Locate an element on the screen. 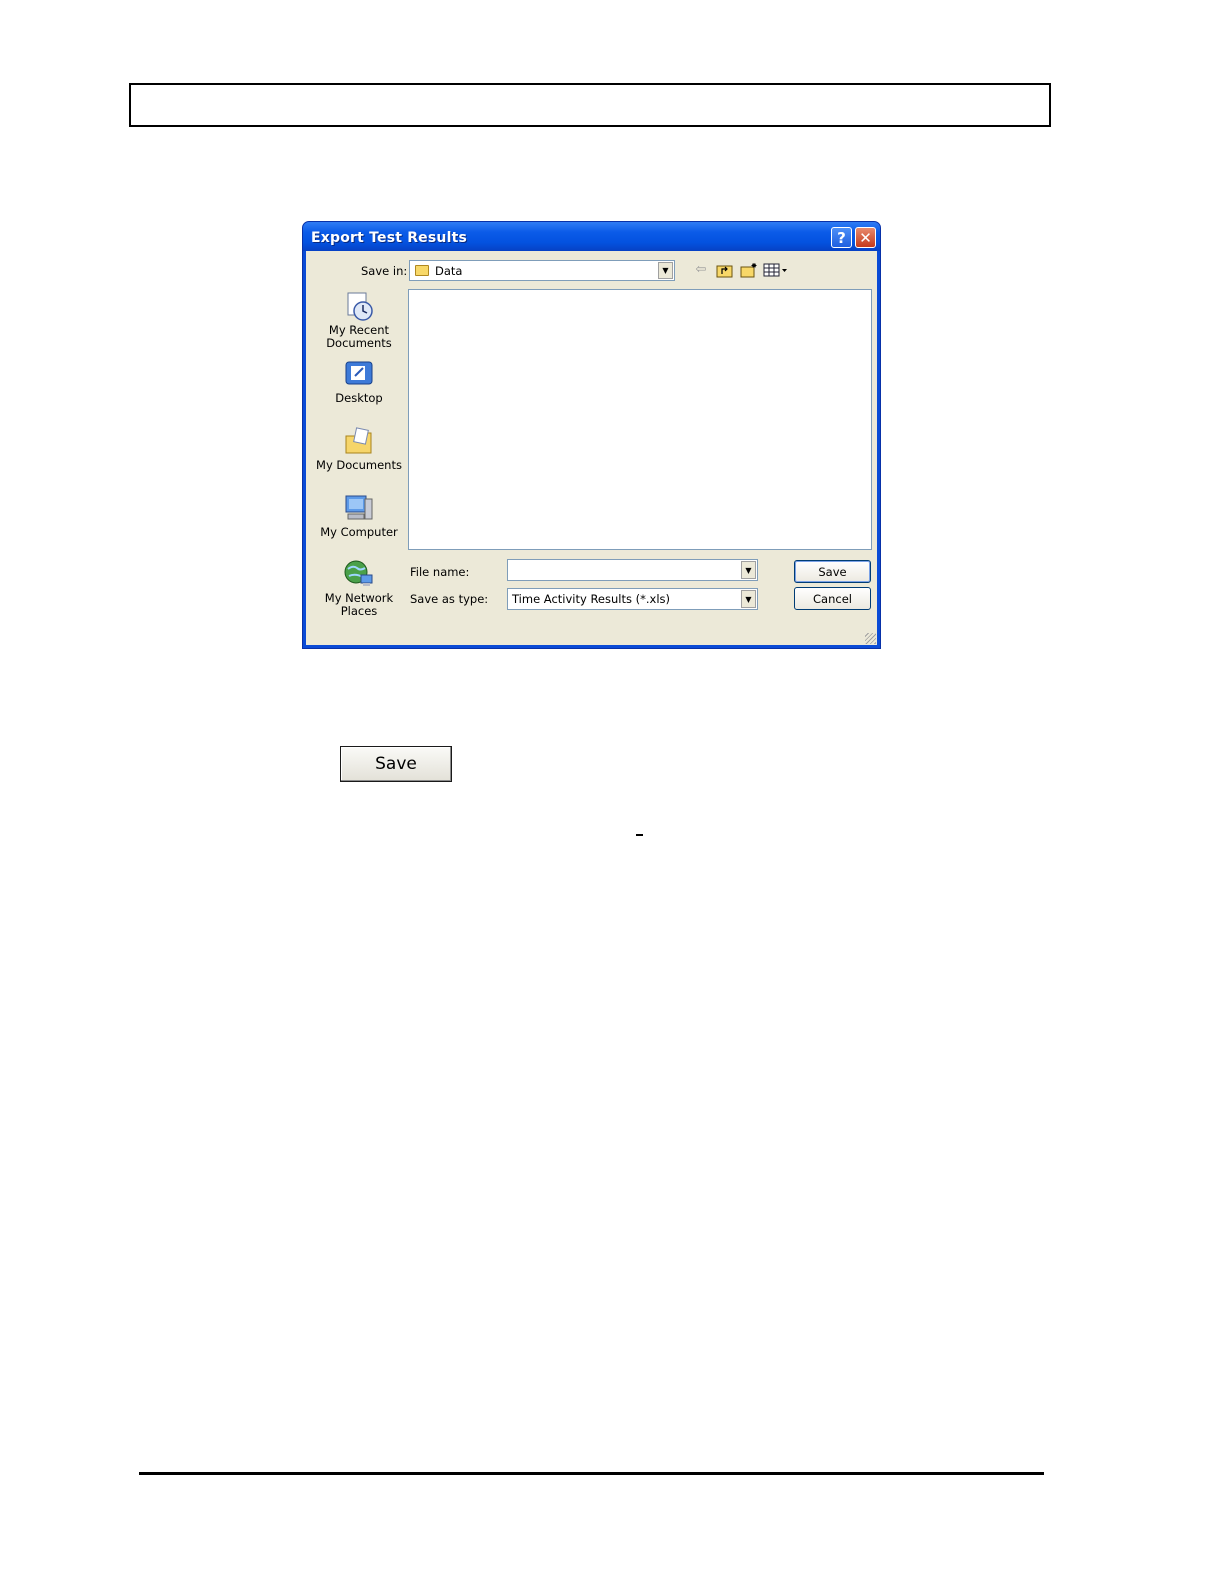 The height and width of the screenshot is (1584, 1224). place-my-recent-documents: My Recent Documents is located at coordinates (359, 320).